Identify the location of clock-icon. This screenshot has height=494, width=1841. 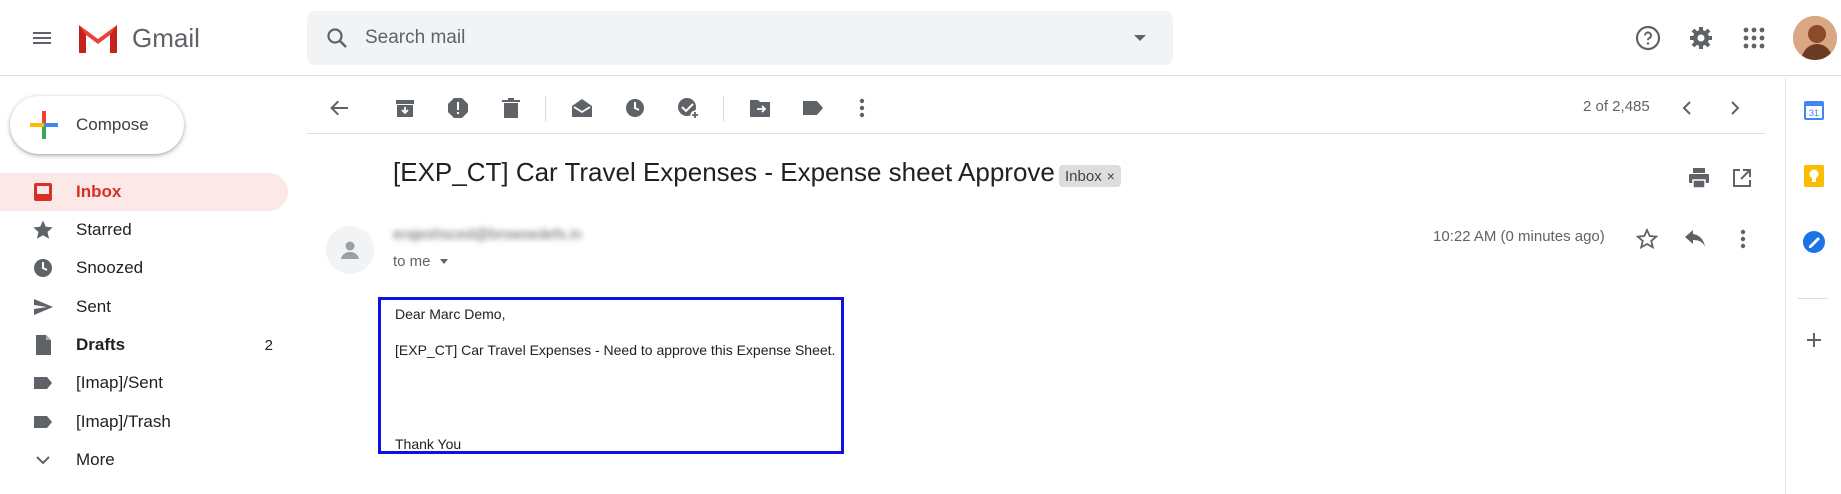
(43, 268).